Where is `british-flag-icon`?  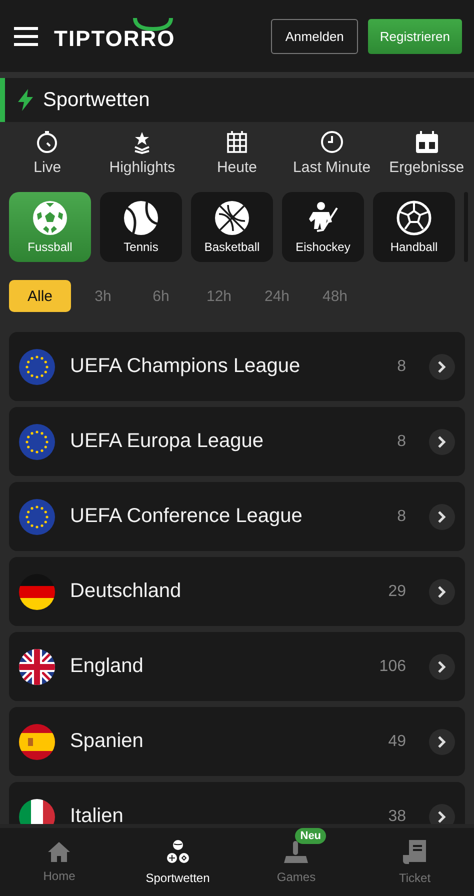 british-flag-icon is located at coordinates (37, 666).